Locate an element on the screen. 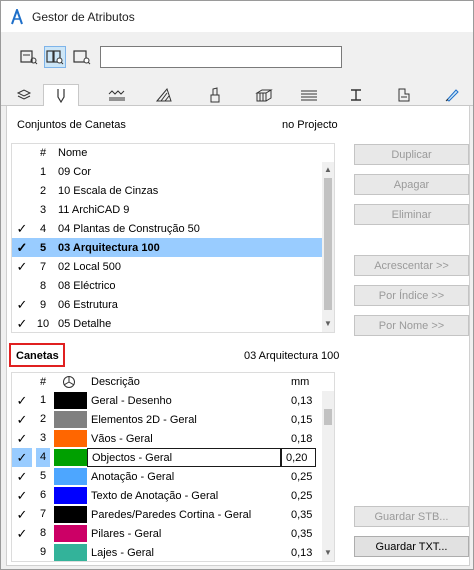 The width and height of the screenshot is (474, 570). pen-row: 9 Lajes - Geral 0,13 is located at coordinates (173, 552).